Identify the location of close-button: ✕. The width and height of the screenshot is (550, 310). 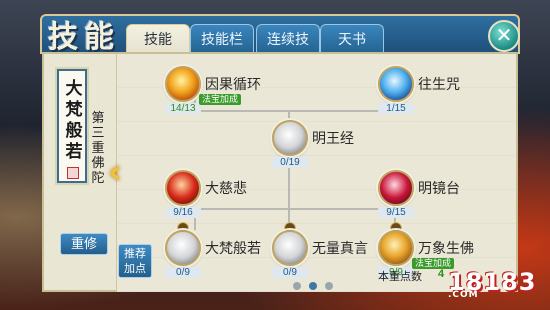
(504, 36).